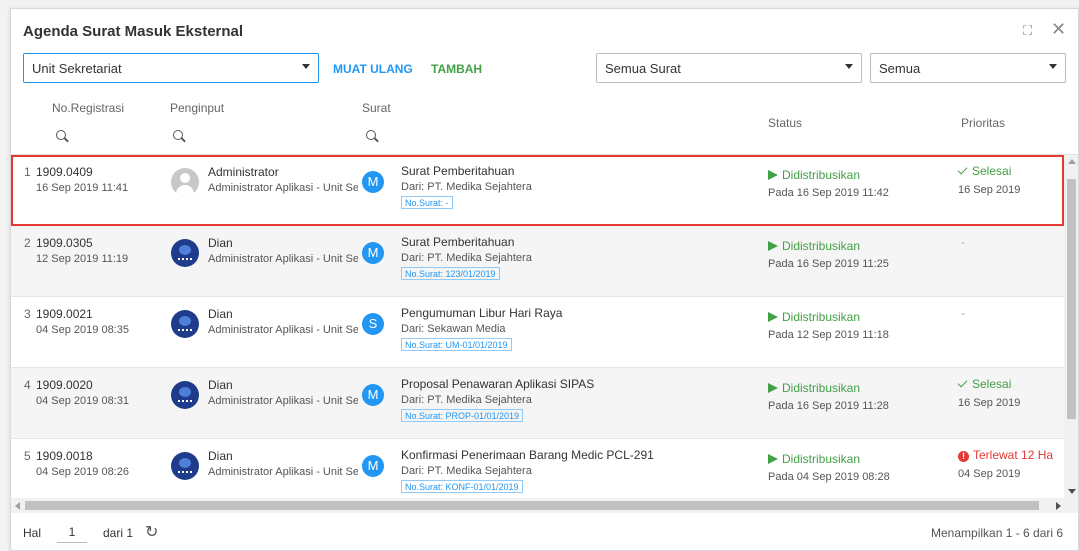 Image resolution: width=1079 pixels, height=551 pixels. I want to click on registration-date: 04 Sep 2019 08:26, so click(82, 472).